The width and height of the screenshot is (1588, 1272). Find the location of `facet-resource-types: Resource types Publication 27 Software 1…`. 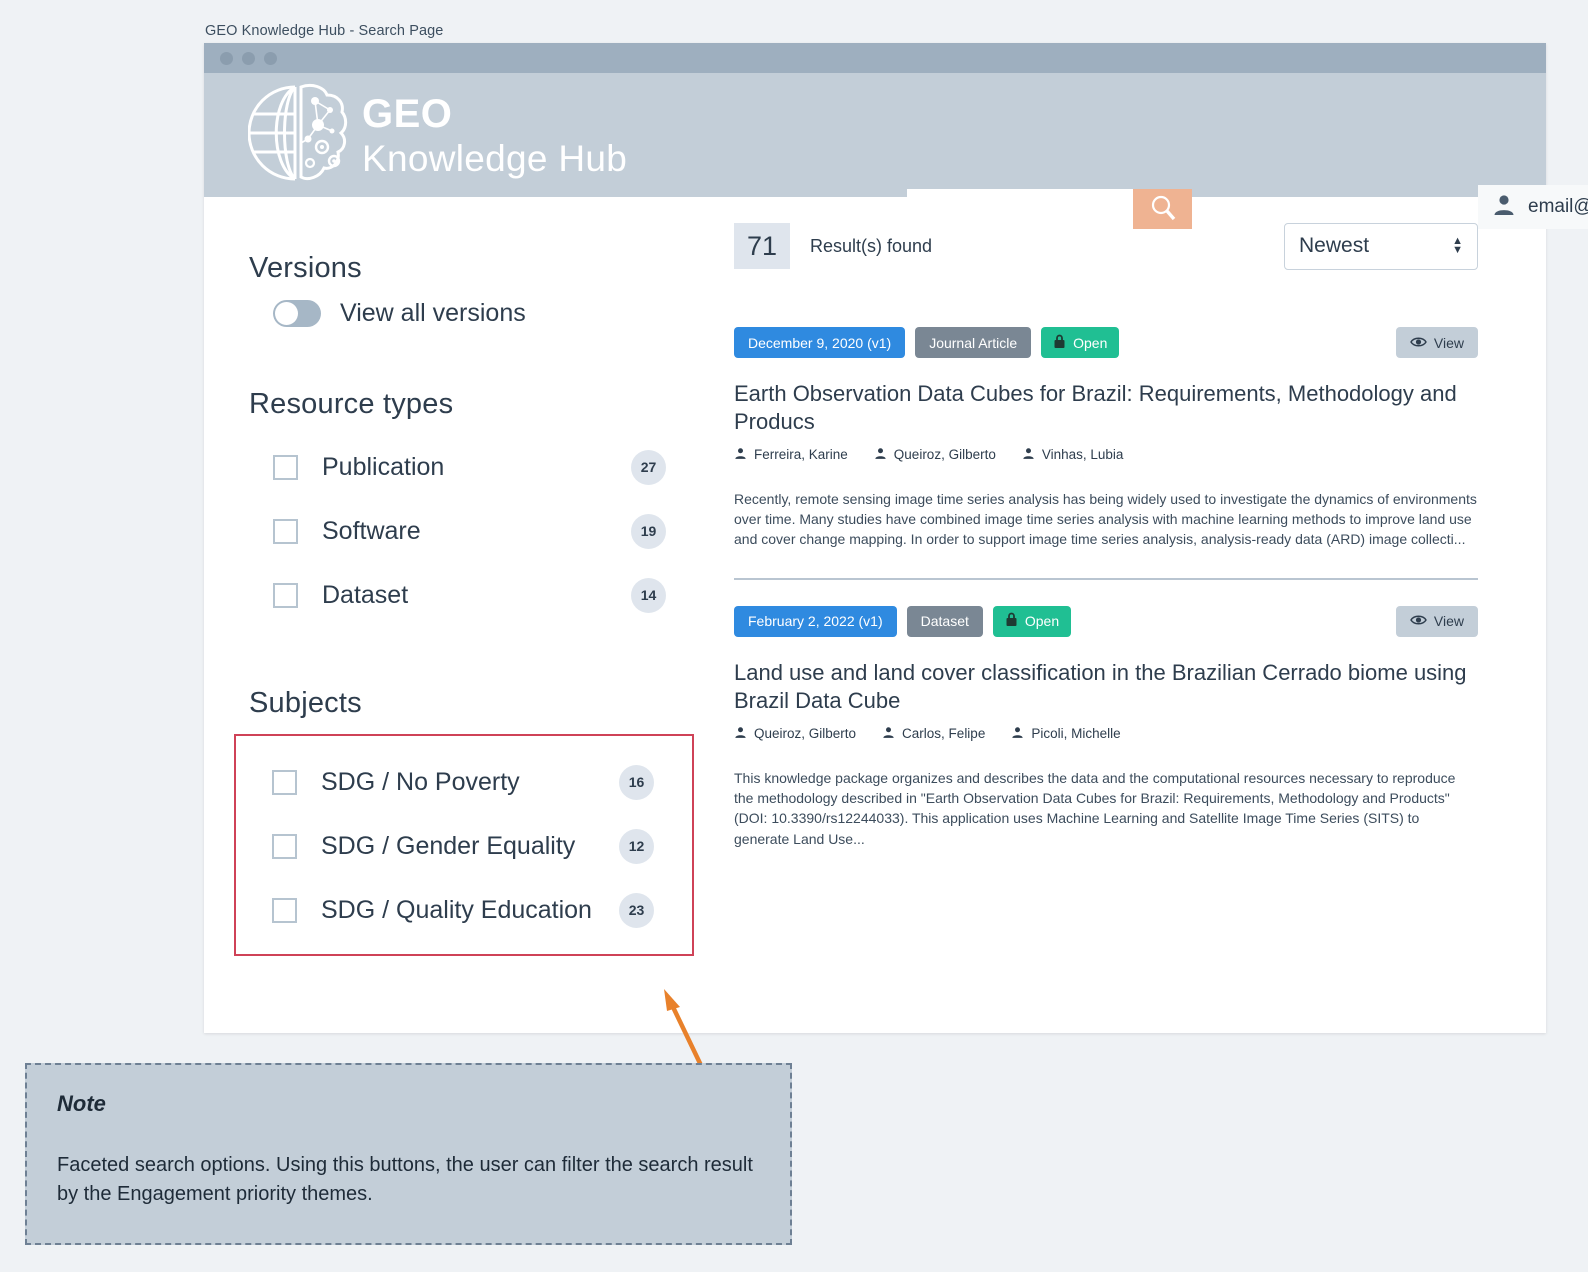

facet-resource-types: Resource types Publication 27 Software 1… is located at coordinates (476, 507).